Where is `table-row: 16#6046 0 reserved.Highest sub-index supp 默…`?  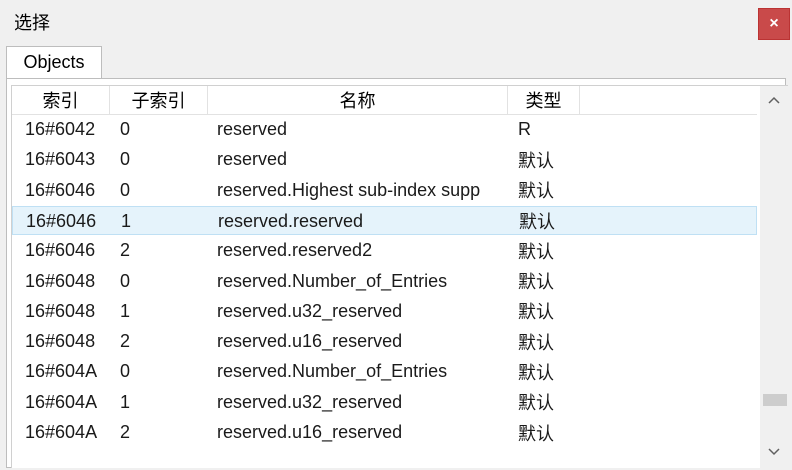
table-row: 16#6046 0 reserved.Highest sub-index supp 默… is located at coordinates (384, 190).